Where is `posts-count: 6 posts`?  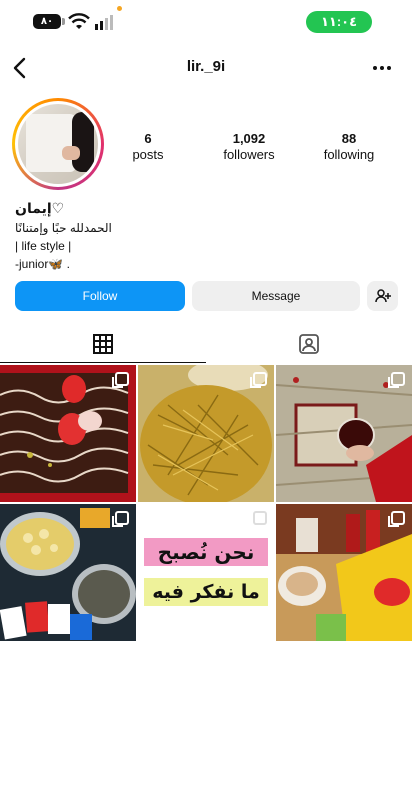 posts-count: 6 posts is located at coordinates (148, 146).